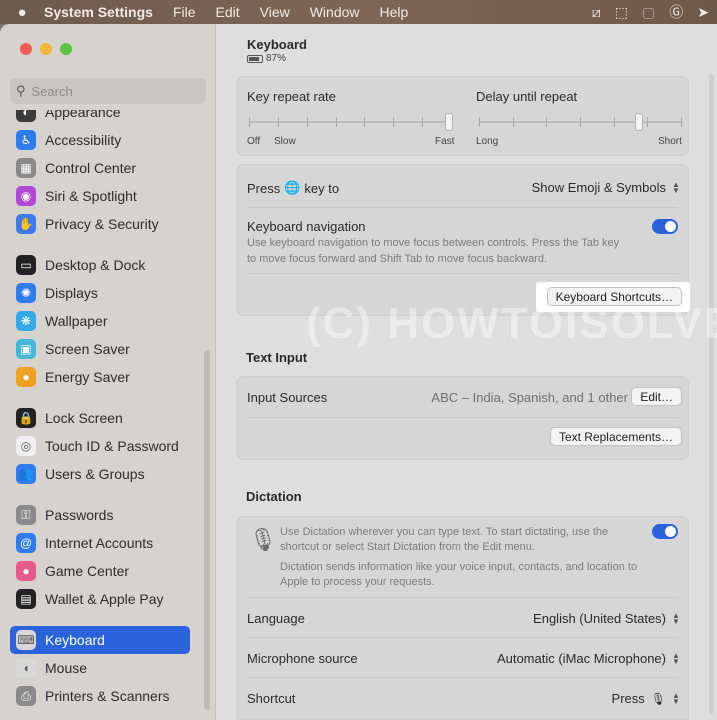 The image size is (717, 720). I want to click on microphone-source-value: Automatic (iMac Microphone), so click(581, 658).